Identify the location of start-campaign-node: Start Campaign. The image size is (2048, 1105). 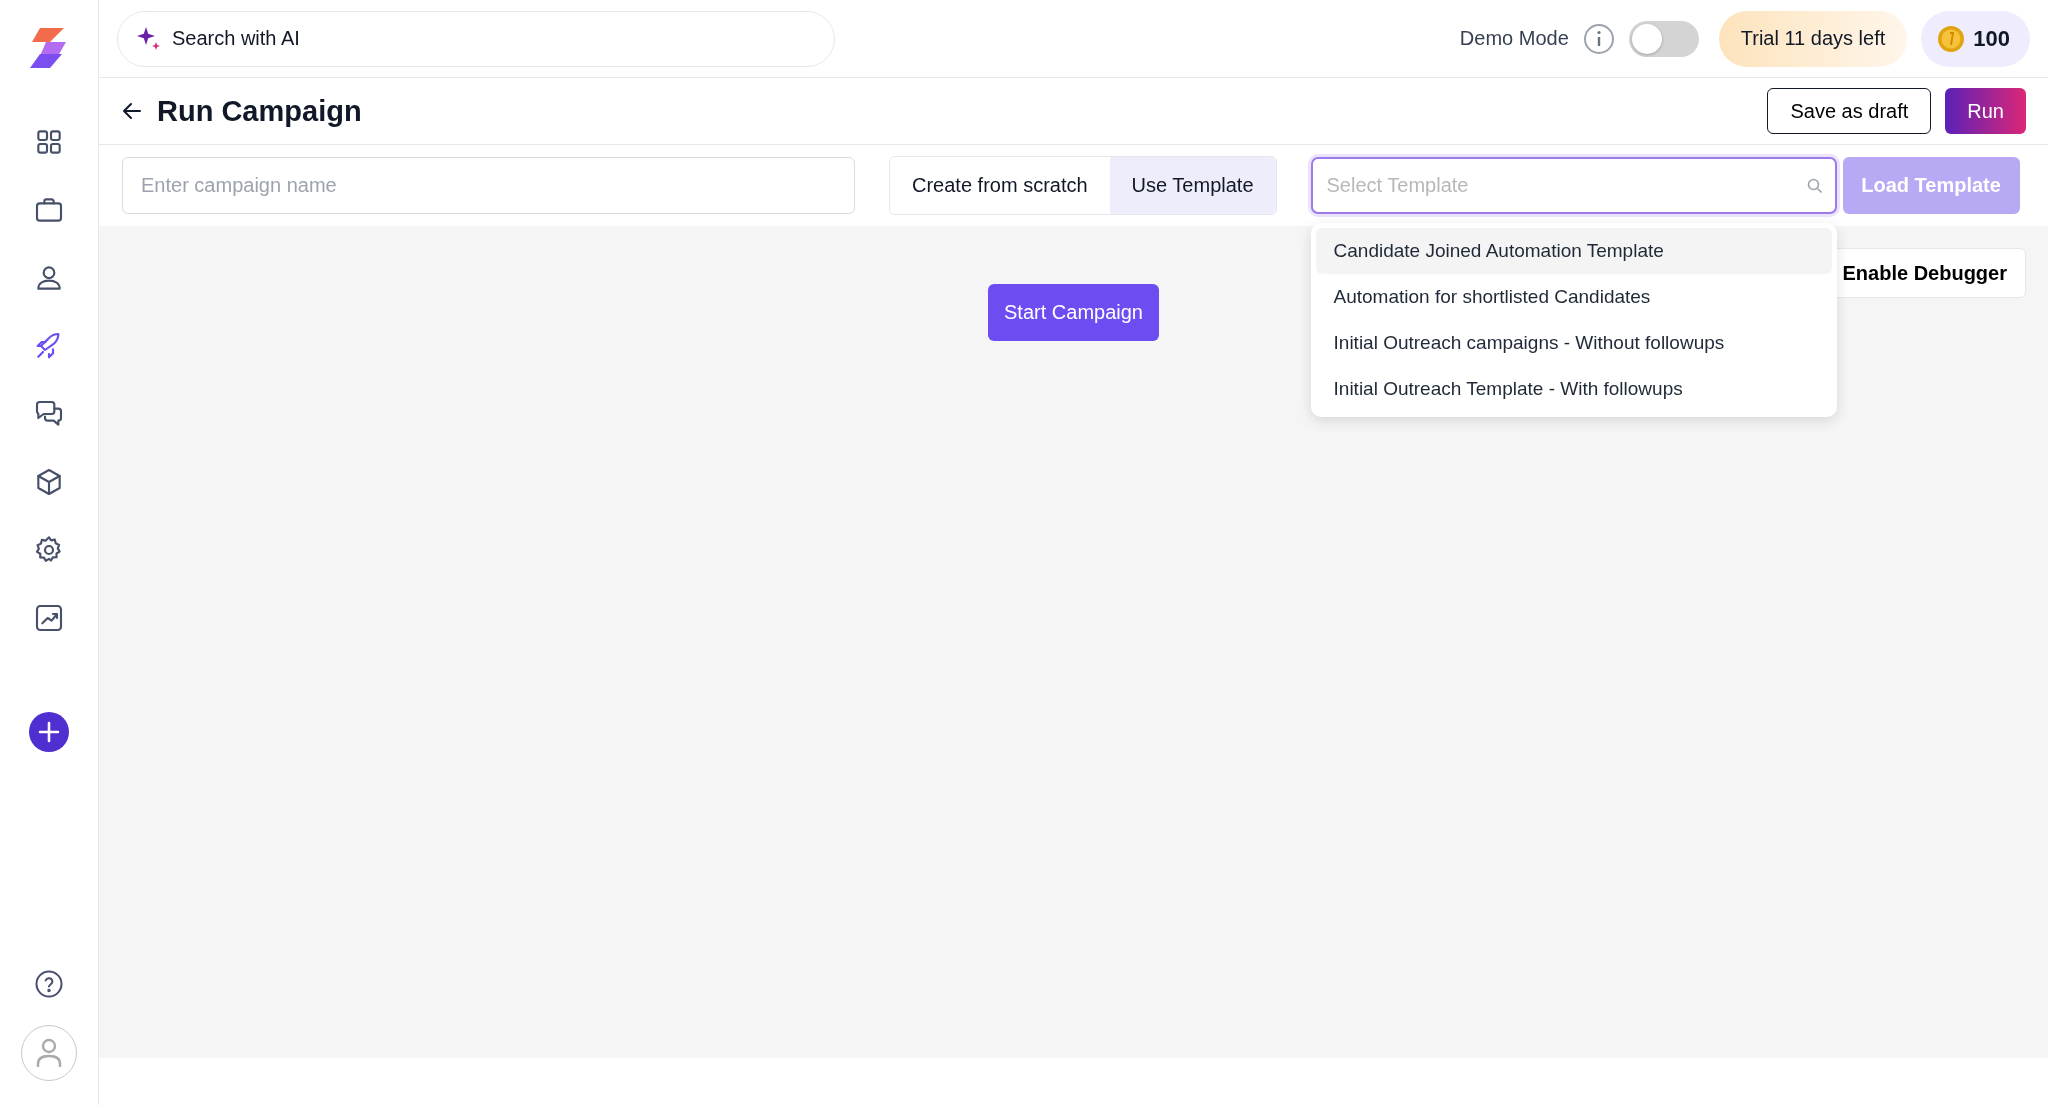
(1073, 312).